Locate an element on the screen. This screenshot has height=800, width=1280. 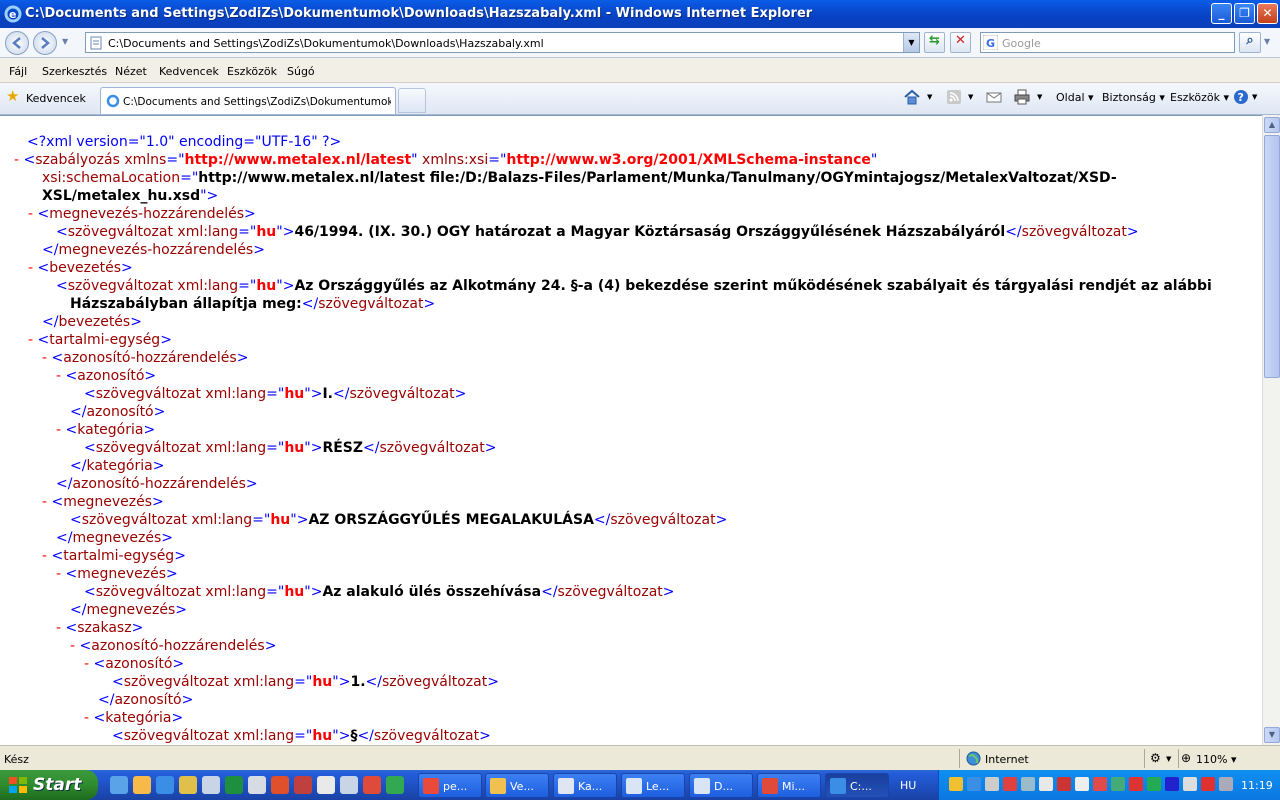
zoom-level: 110% ▾ is located at coordinates (1216, 759).